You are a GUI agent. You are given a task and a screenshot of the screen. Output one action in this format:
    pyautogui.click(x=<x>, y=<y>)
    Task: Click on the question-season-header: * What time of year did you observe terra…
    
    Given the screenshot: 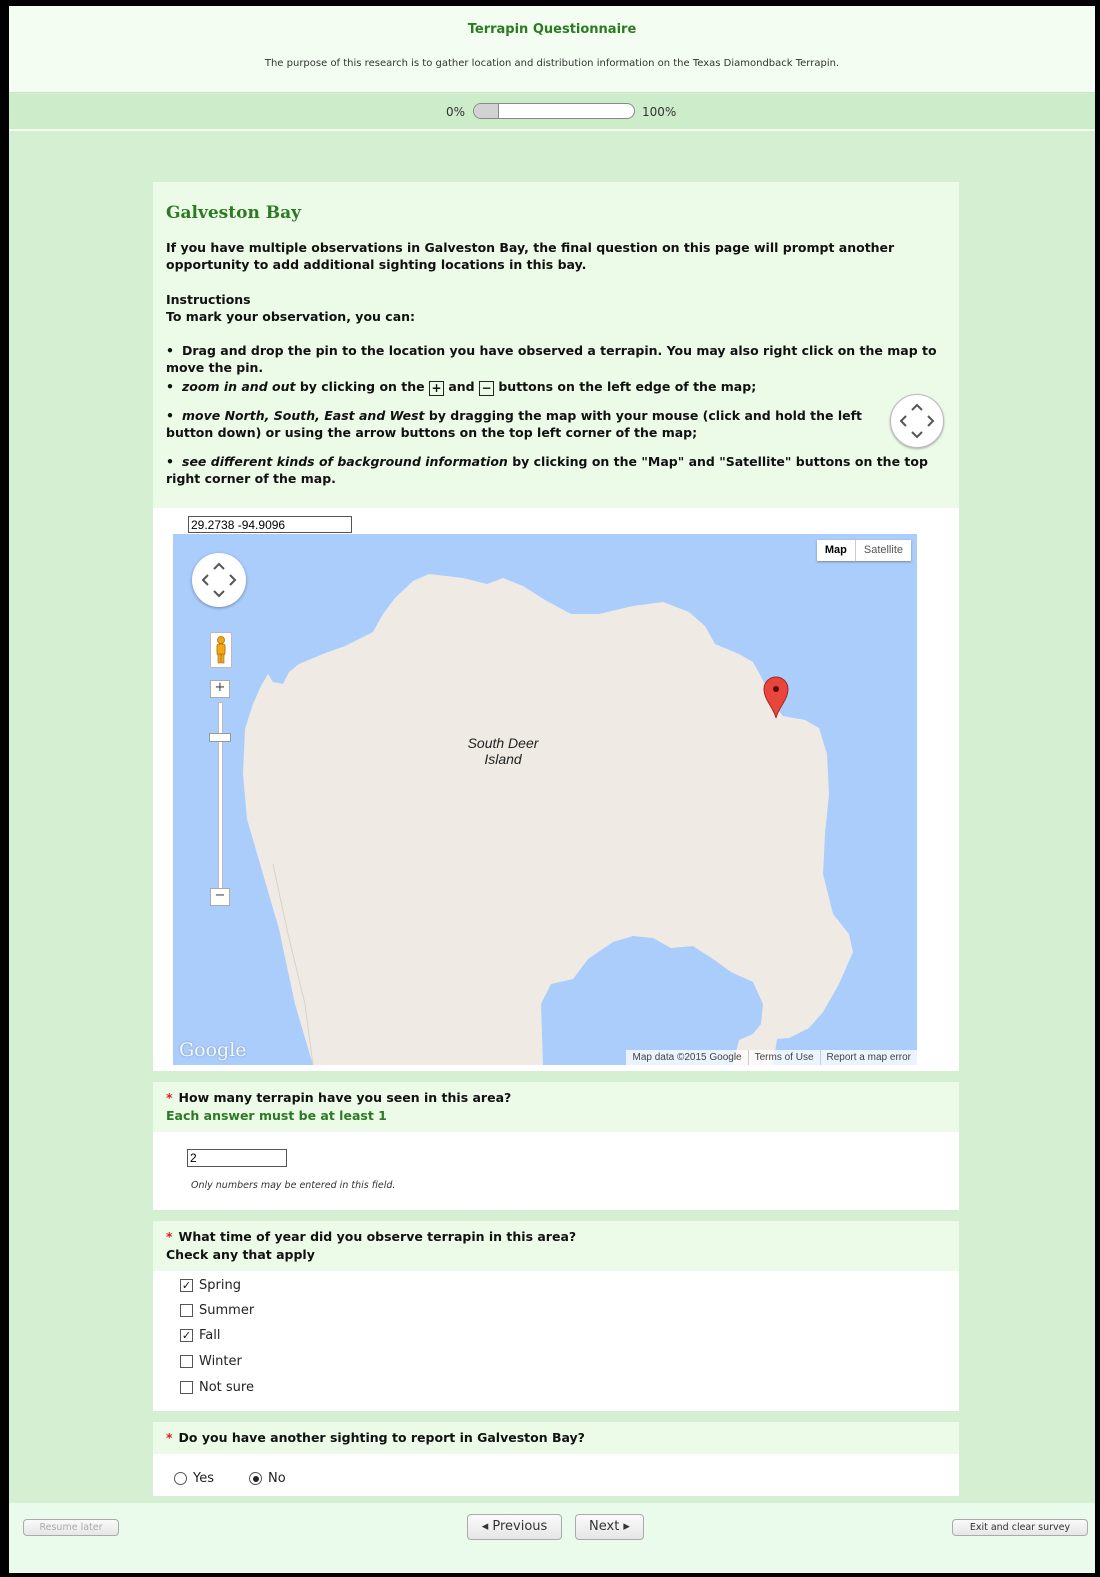 What is the action you would take?
    pyautogui.click(x=556, y=1246)
    